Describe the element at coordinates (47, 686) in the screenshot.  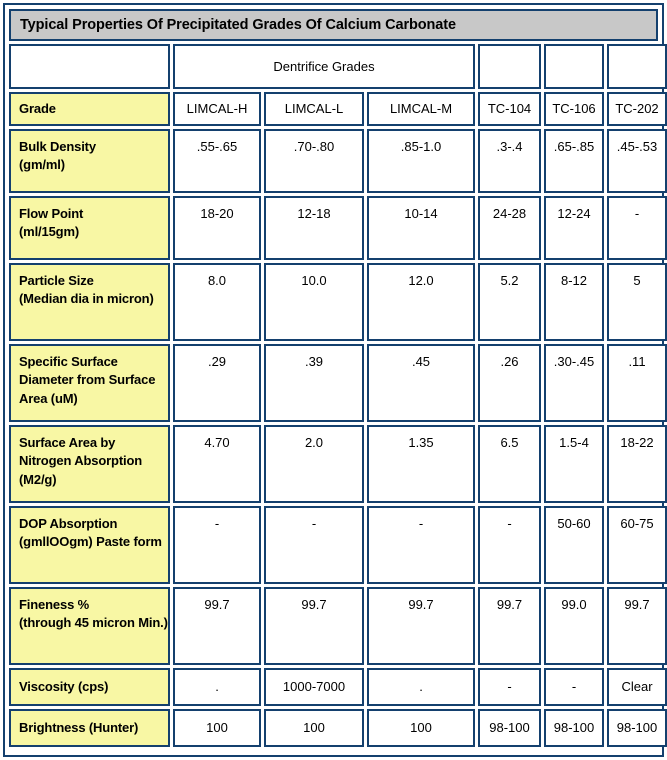
I see `row-property-name: Viscosity` at that location.